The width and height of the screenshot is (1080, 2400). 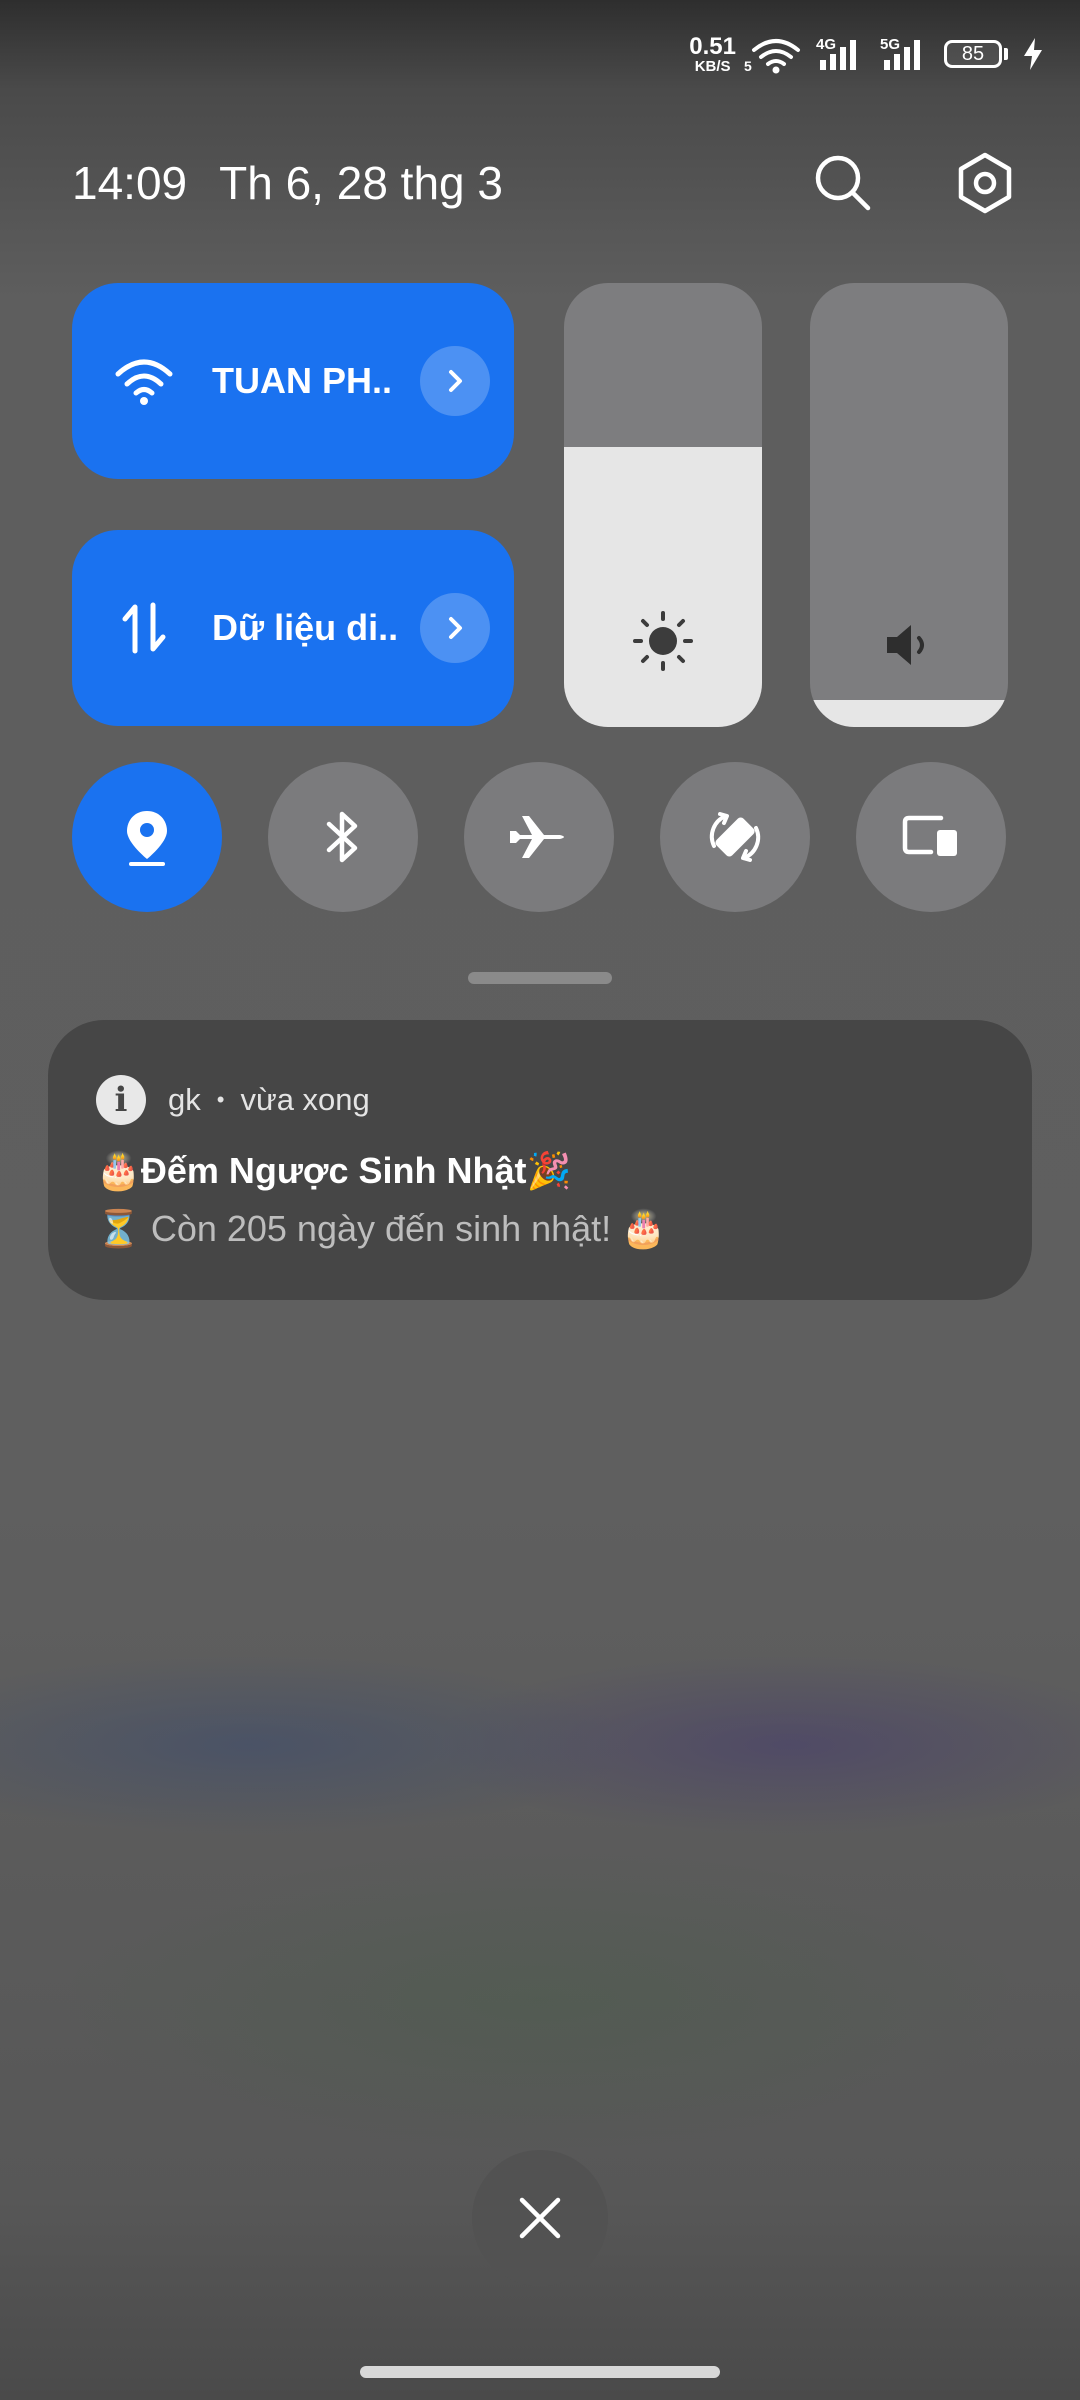 I want to click on sim1-signal-icon: 4G, so click(x=841, y=54).